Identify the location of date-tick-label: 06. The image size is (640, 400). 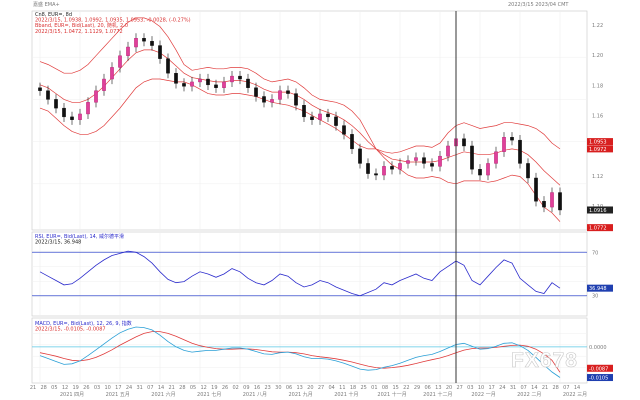
(427, 388).